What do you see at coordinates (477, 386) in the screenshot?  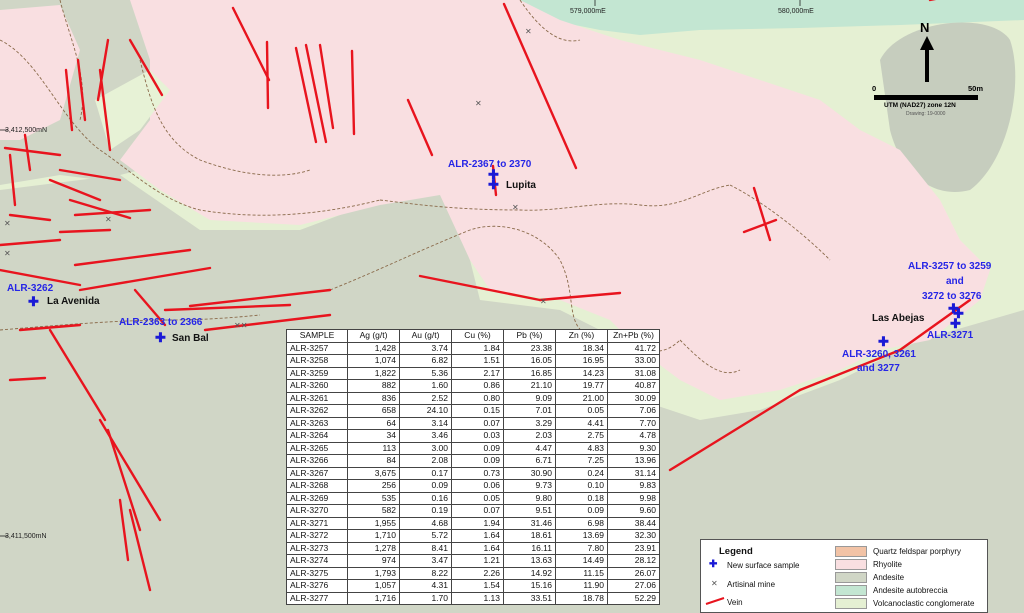 I see `value-cell: 0.86` at bounding box center [477, 386].